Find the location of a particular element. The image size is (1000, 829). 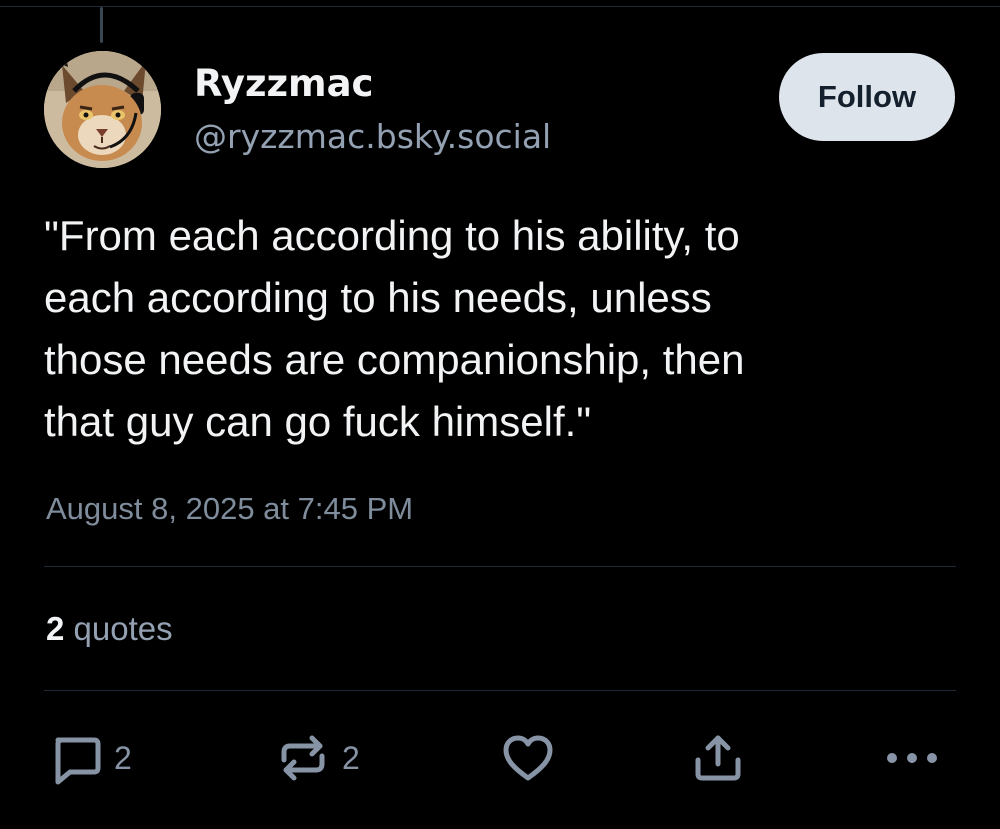

top-divider is located at coordinates (500, 6).